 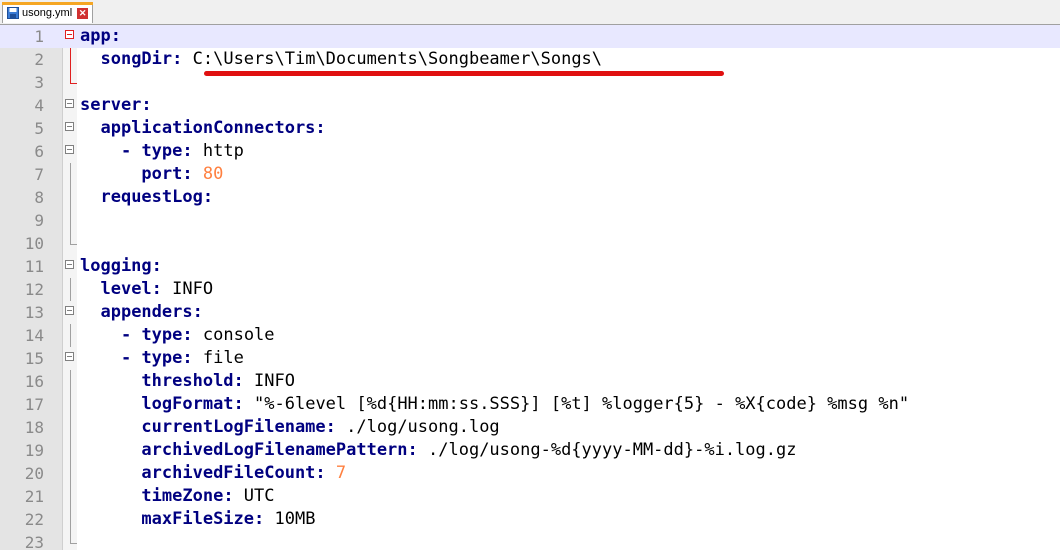 I want to click on yaml-key: logFormat, so click(x=187, y=404).